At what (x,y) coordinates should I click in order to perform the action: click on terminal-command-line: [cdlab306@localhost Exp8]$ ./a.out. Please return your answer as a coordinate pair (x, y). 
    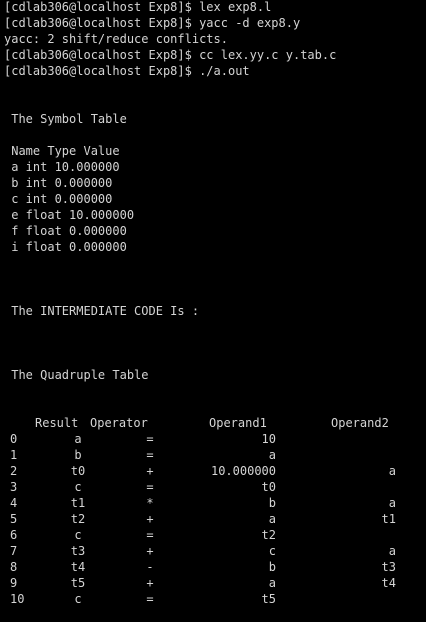
    Looking at the image, I should click on (127, 71).